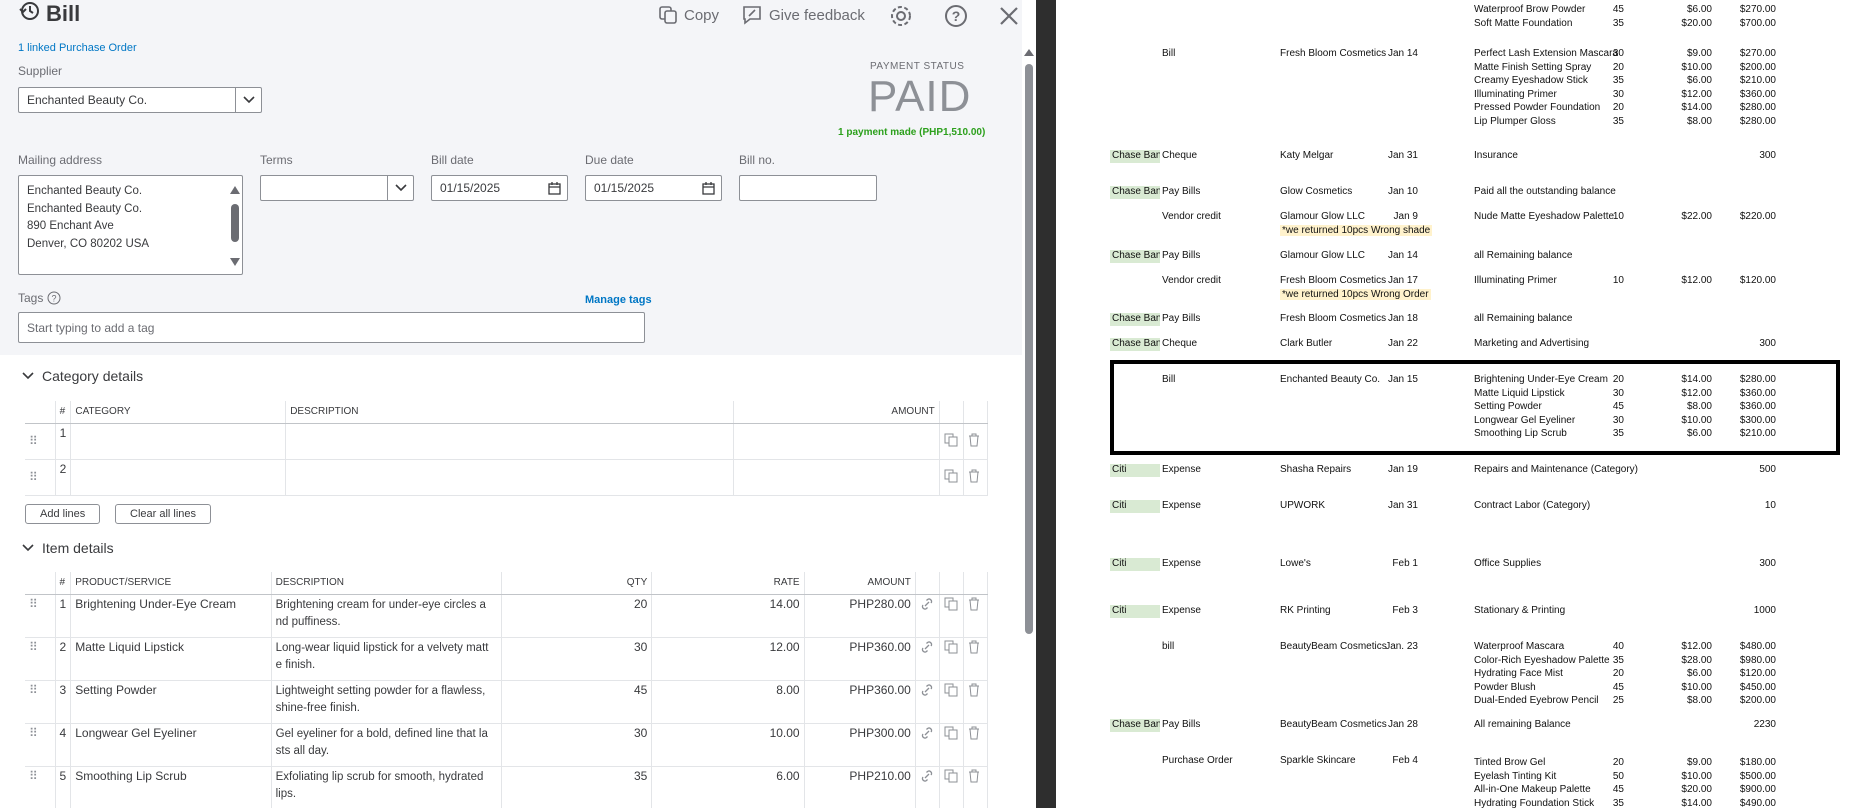 The image size is (1852, 808). What do you see at coordinates (77, 48) in the screenshot?
I see `linked-purchase-order-link: 1 linked Purchase Order` at bounding box center [77, 48].